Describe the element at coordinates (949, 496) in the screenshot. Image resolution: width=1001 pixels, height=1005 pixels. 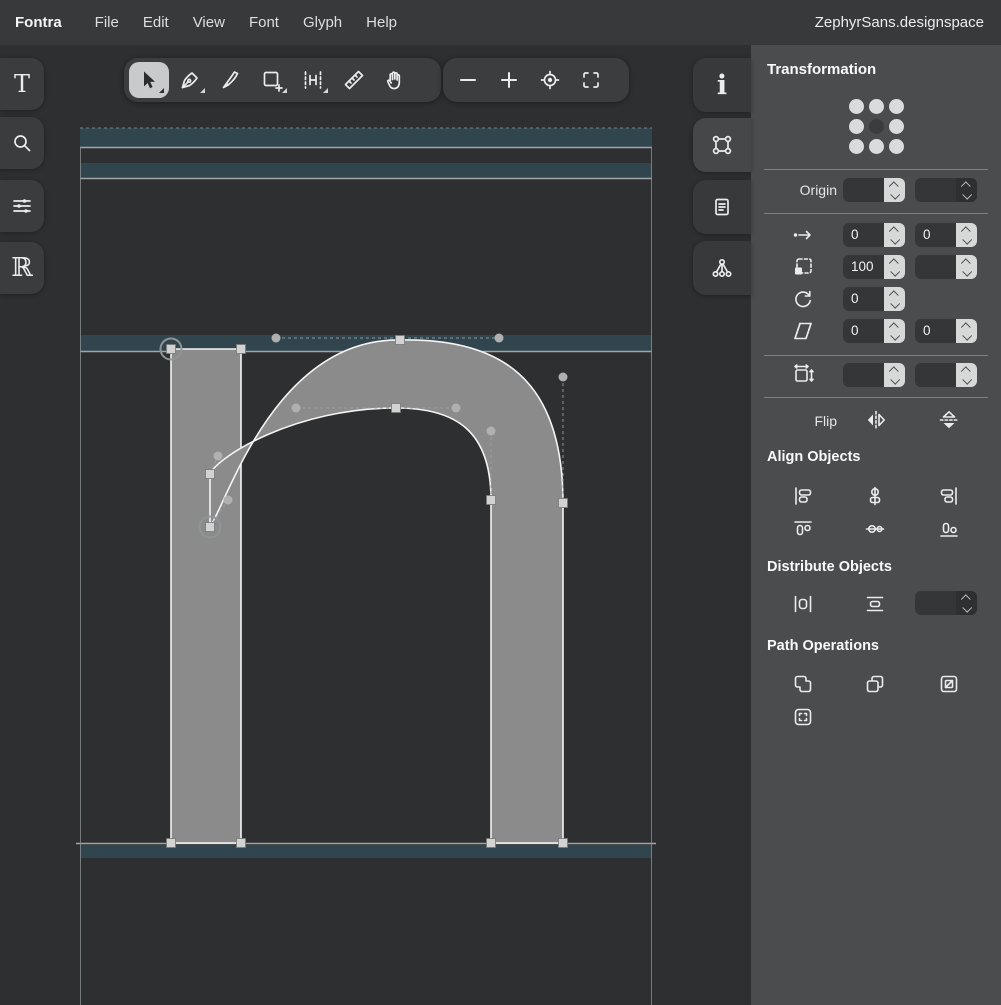
I see `align-right-button` at that location.